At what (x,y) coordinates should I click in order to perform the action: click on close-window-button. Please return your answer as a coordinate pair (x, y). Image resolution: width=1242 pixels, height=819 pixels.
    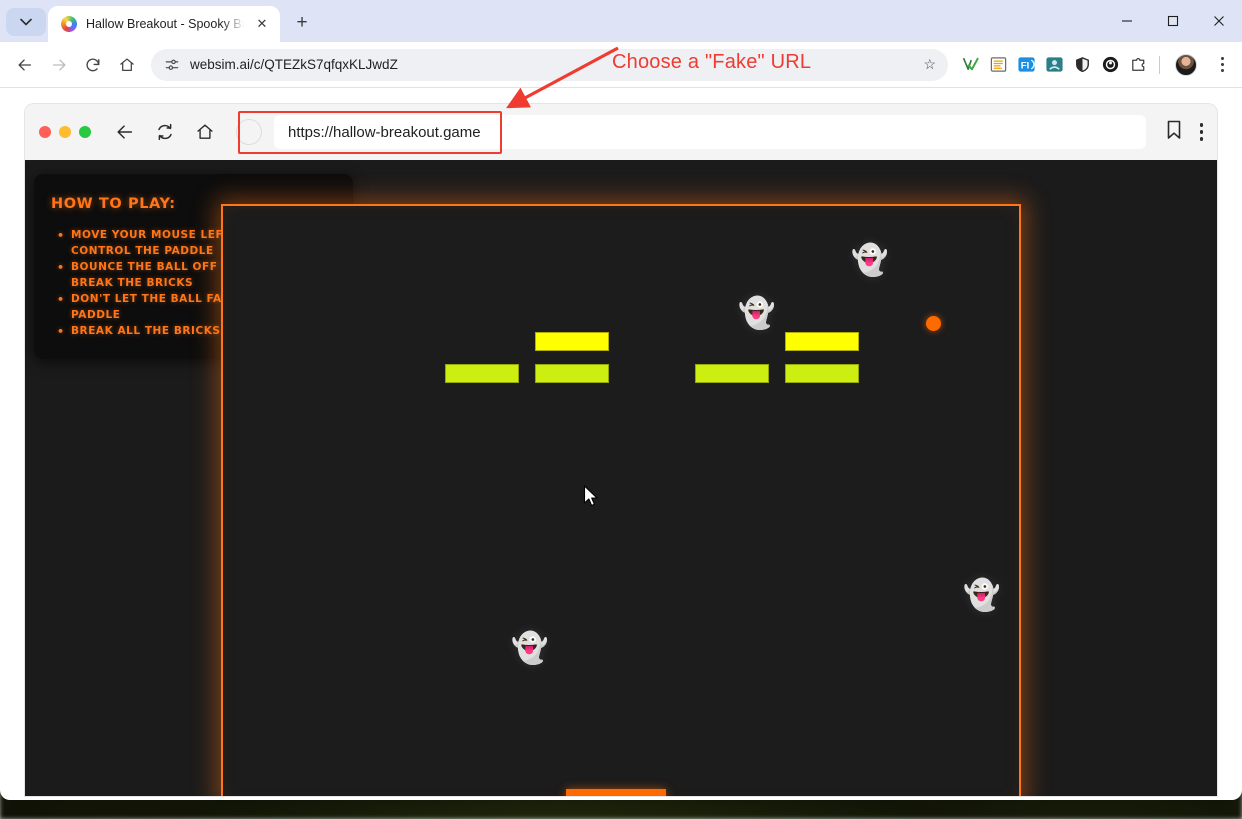
    Looking at the image, I should click on (1219, 21).